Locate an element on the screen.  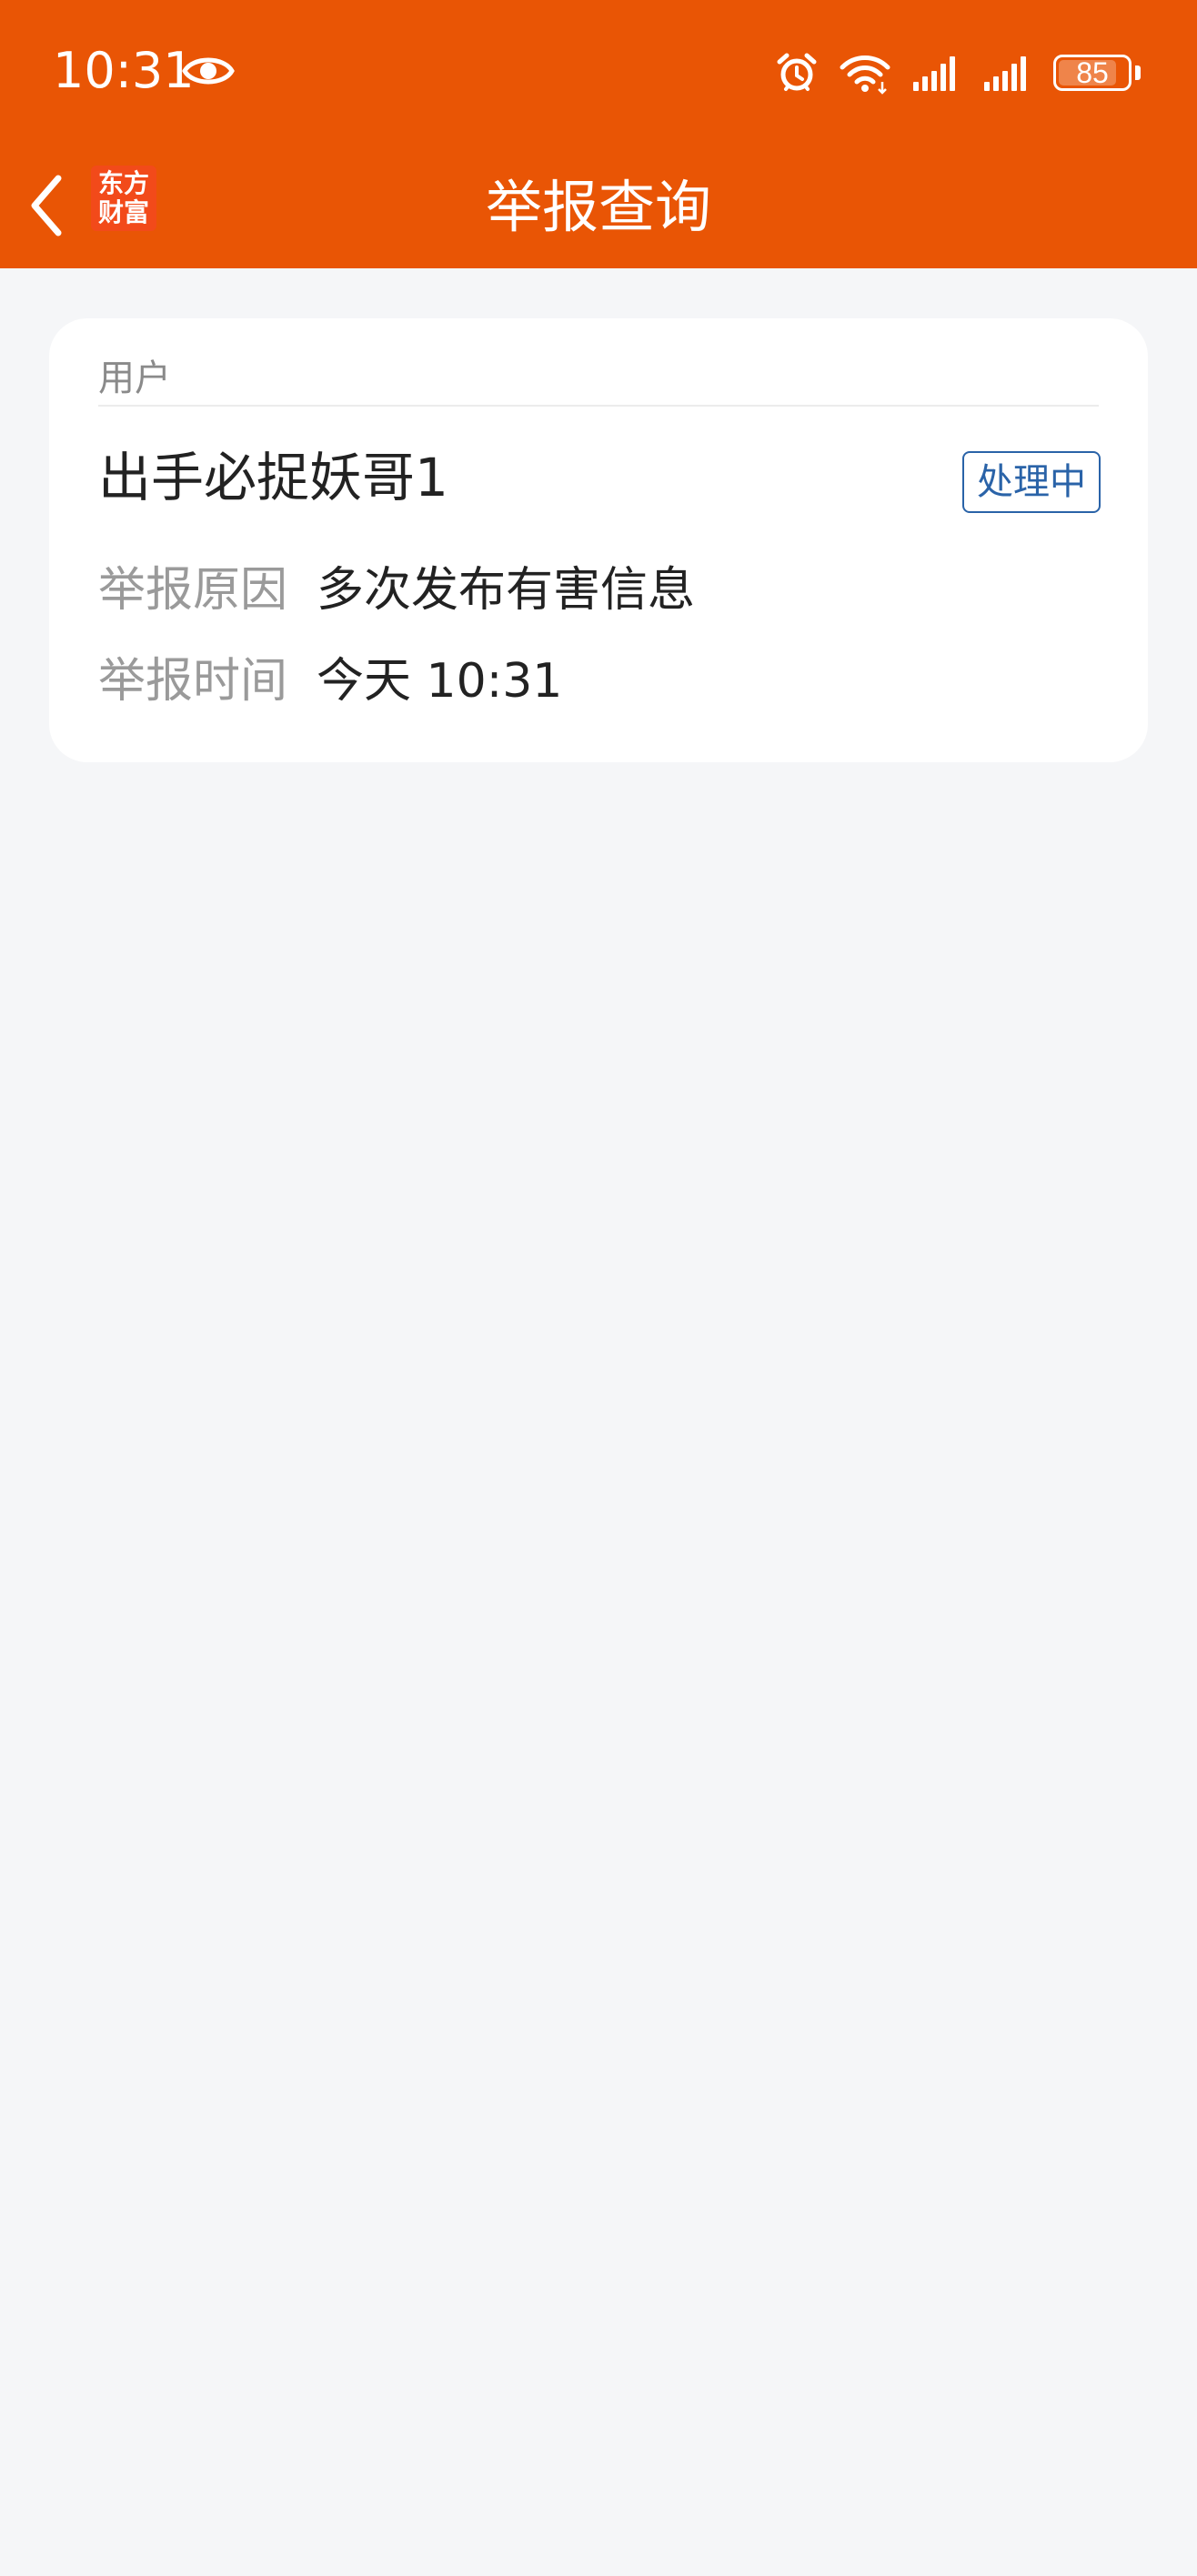
nav-bar: 东方 财富 举报查询 is located at coordinates (598, 207).